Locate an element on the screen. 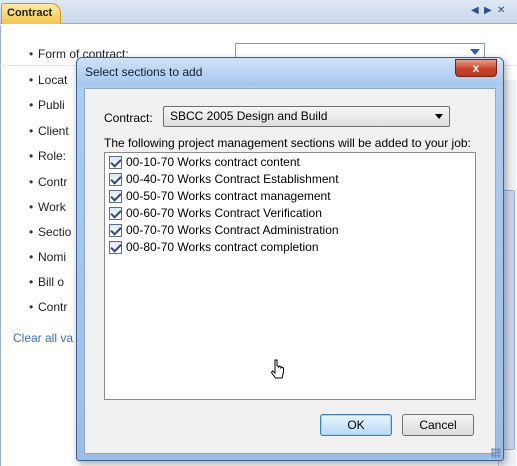  contract-label: Contract: is located at coordinates (128, 118).